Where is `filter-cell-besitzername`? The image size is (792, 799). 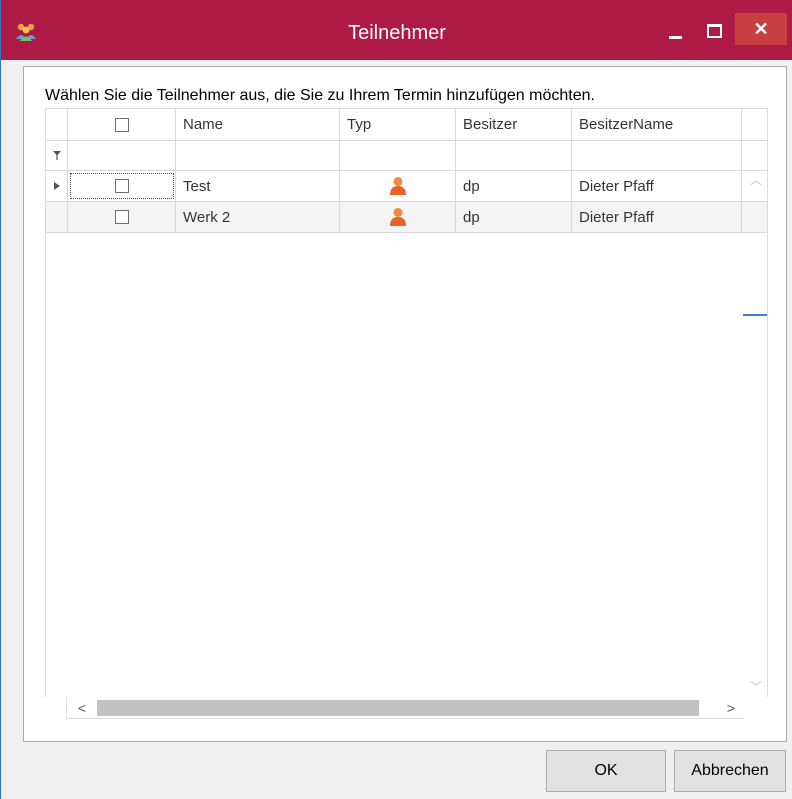 filter-cell-besitzername is located at coordinates (657, 155).